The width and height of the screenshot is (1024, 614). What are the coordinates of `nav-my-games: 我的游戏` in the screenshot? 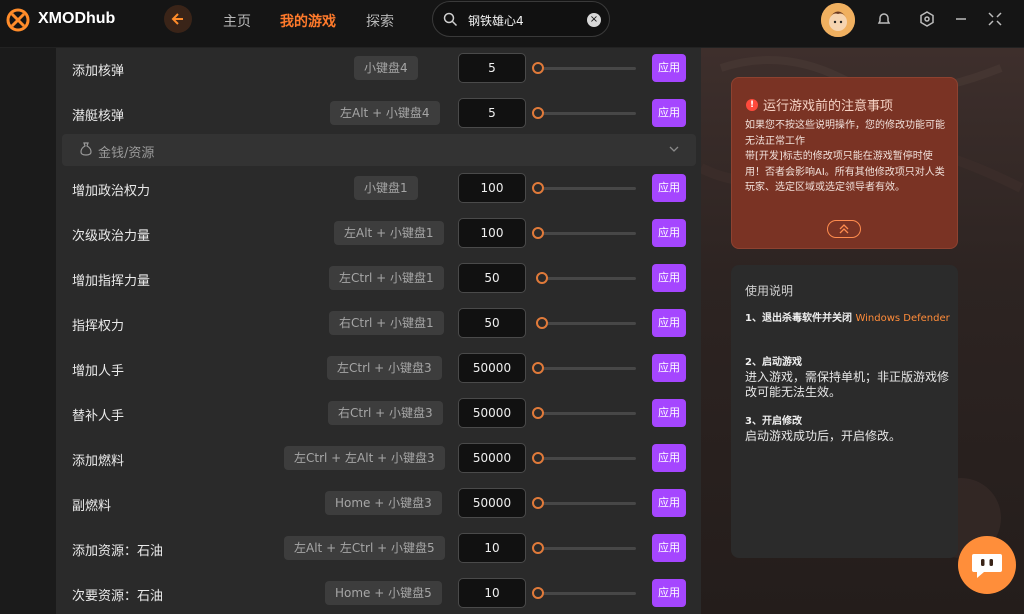 It's located at (308, 21).